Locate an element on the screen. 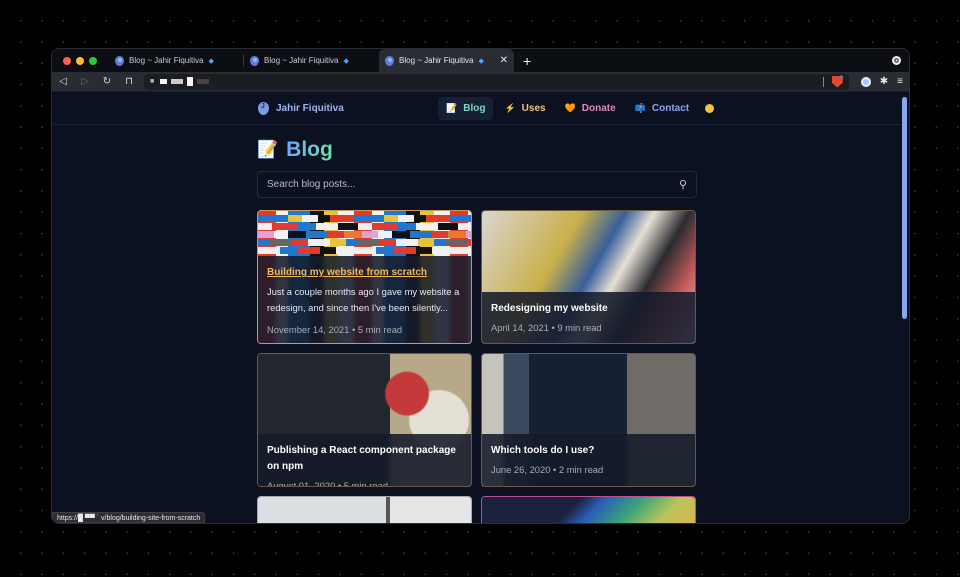  post-meta: April 14, 2021 • 9 min read is located at coordinates (546, 327).